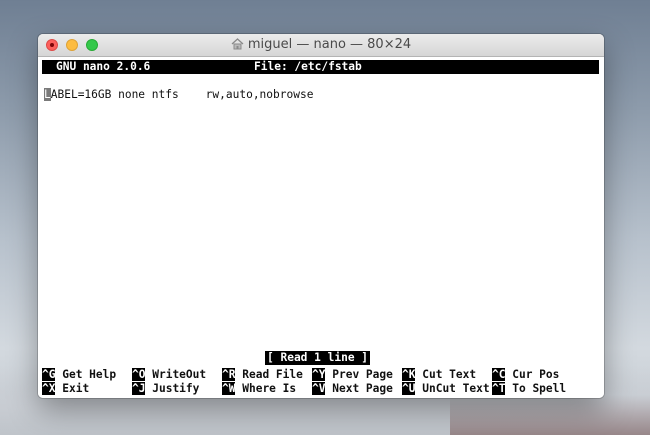 The image size is (650, 435). Describe the element at coordinates (182, 94) in the screenshot. I see `file-line-text: ABEL=16GB none ntfs rw,auto,nobrowse` at that location.